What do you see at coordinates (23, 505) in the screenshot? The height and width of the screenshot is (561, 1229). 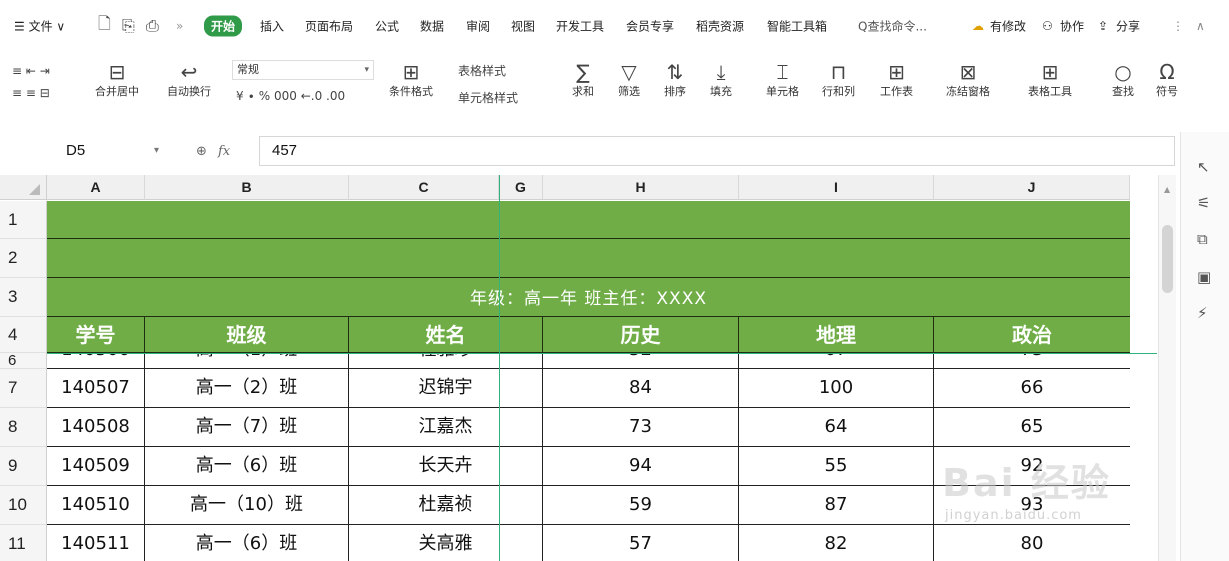 I see `row-header-10: 10` at bounding box center [23, 505].